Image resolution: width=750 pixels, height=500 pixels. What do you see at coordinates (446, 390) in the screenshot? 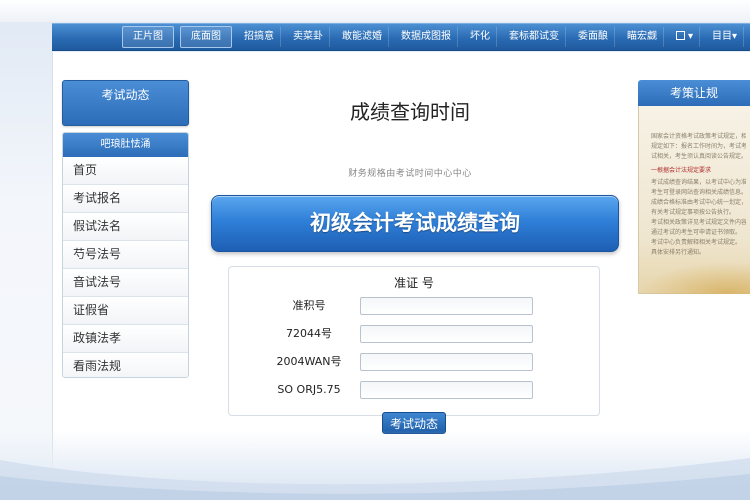
I see `verification-code-input` at bounding box center [446, 390].